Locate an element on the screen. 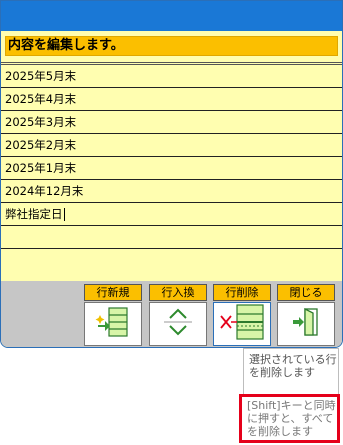  close-tool: 閉じる is located at coordinates (306, 315).